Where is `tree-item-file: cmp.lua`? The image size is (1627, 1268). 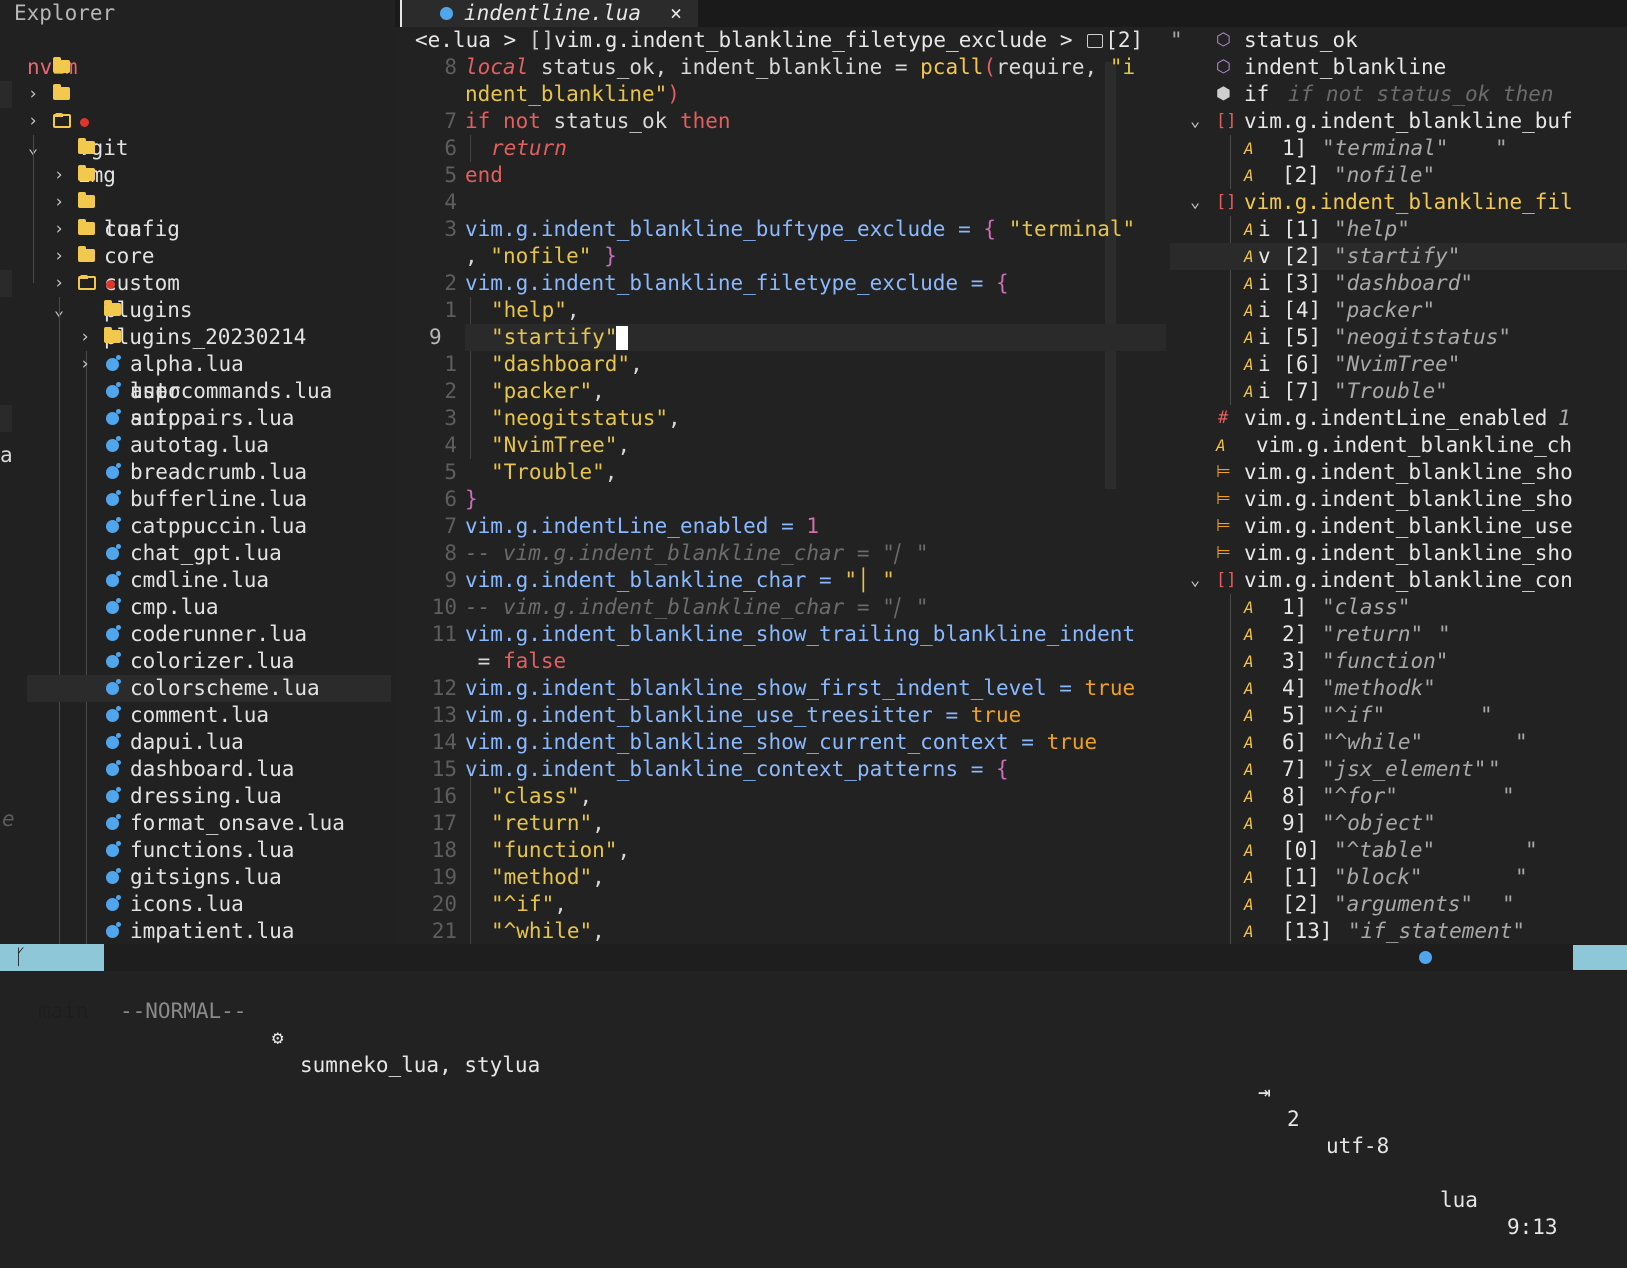 tree-item-file: cmp.lua is located at coordinates (197, 607).